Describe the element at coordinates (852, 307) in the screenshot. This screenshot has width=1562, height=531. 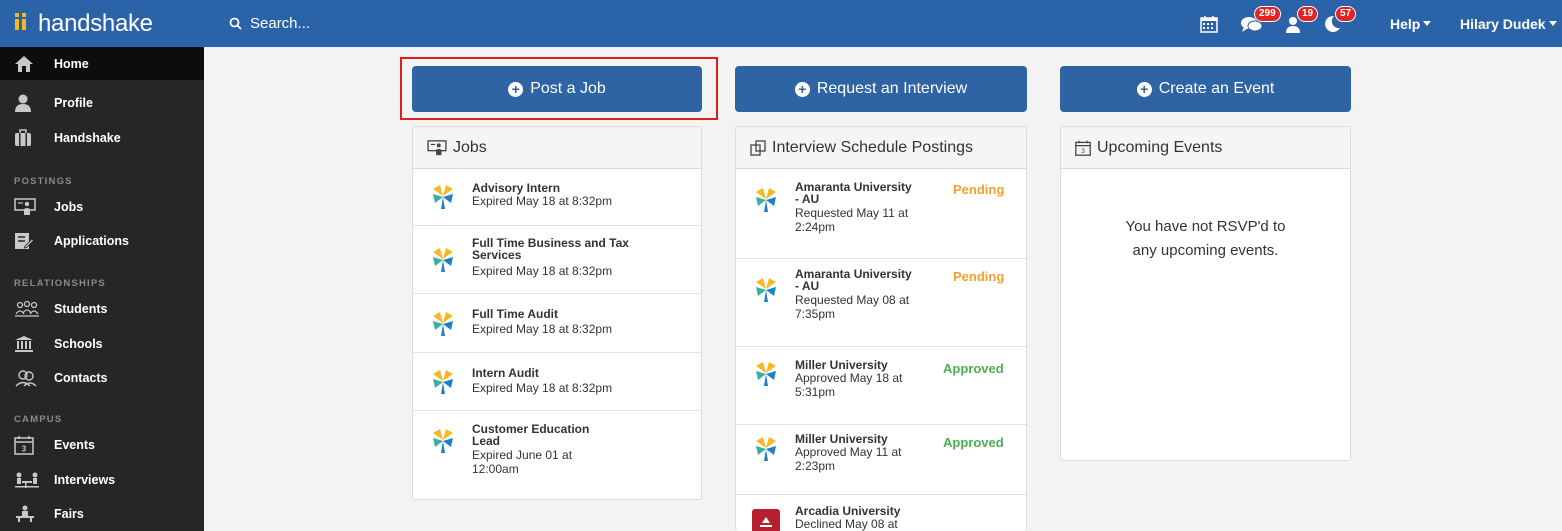
I see `interview-date: Requested May 08 at 7:35pm` at that location.